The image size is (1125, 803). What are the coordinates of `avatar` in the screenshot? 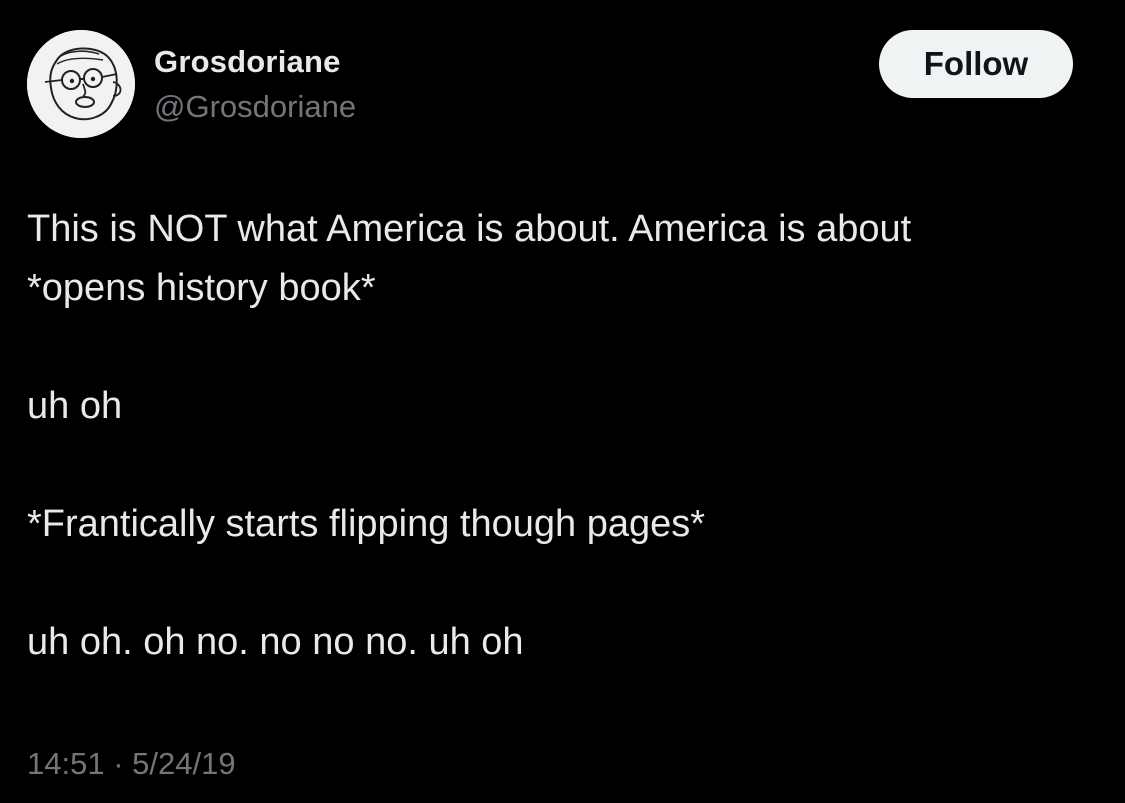 It's located at (81, 84).